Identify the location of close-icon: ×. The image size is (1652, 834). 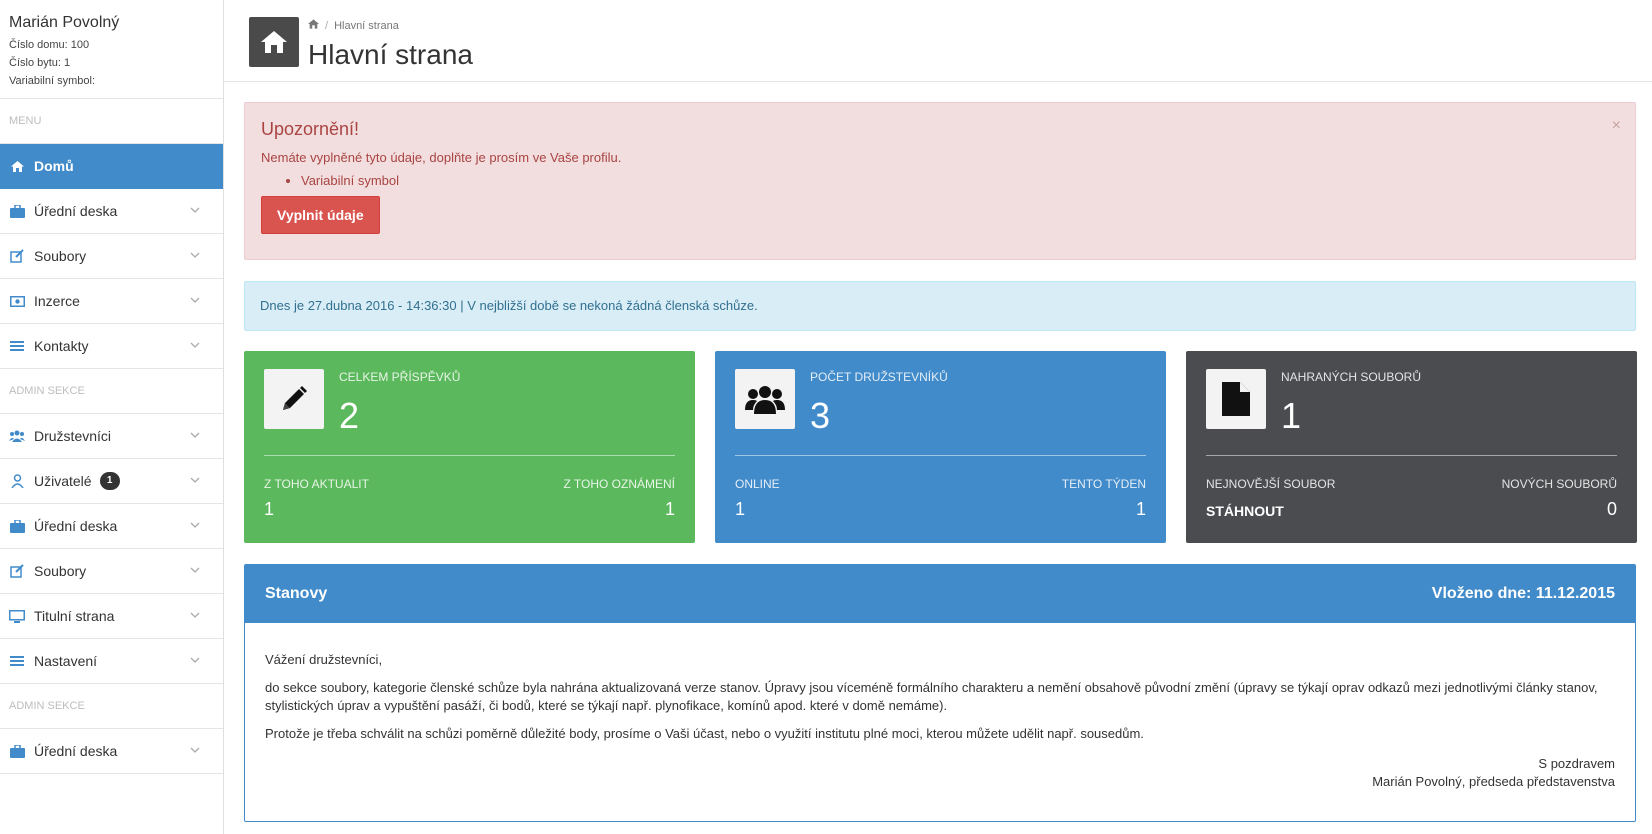
(1616, 126).